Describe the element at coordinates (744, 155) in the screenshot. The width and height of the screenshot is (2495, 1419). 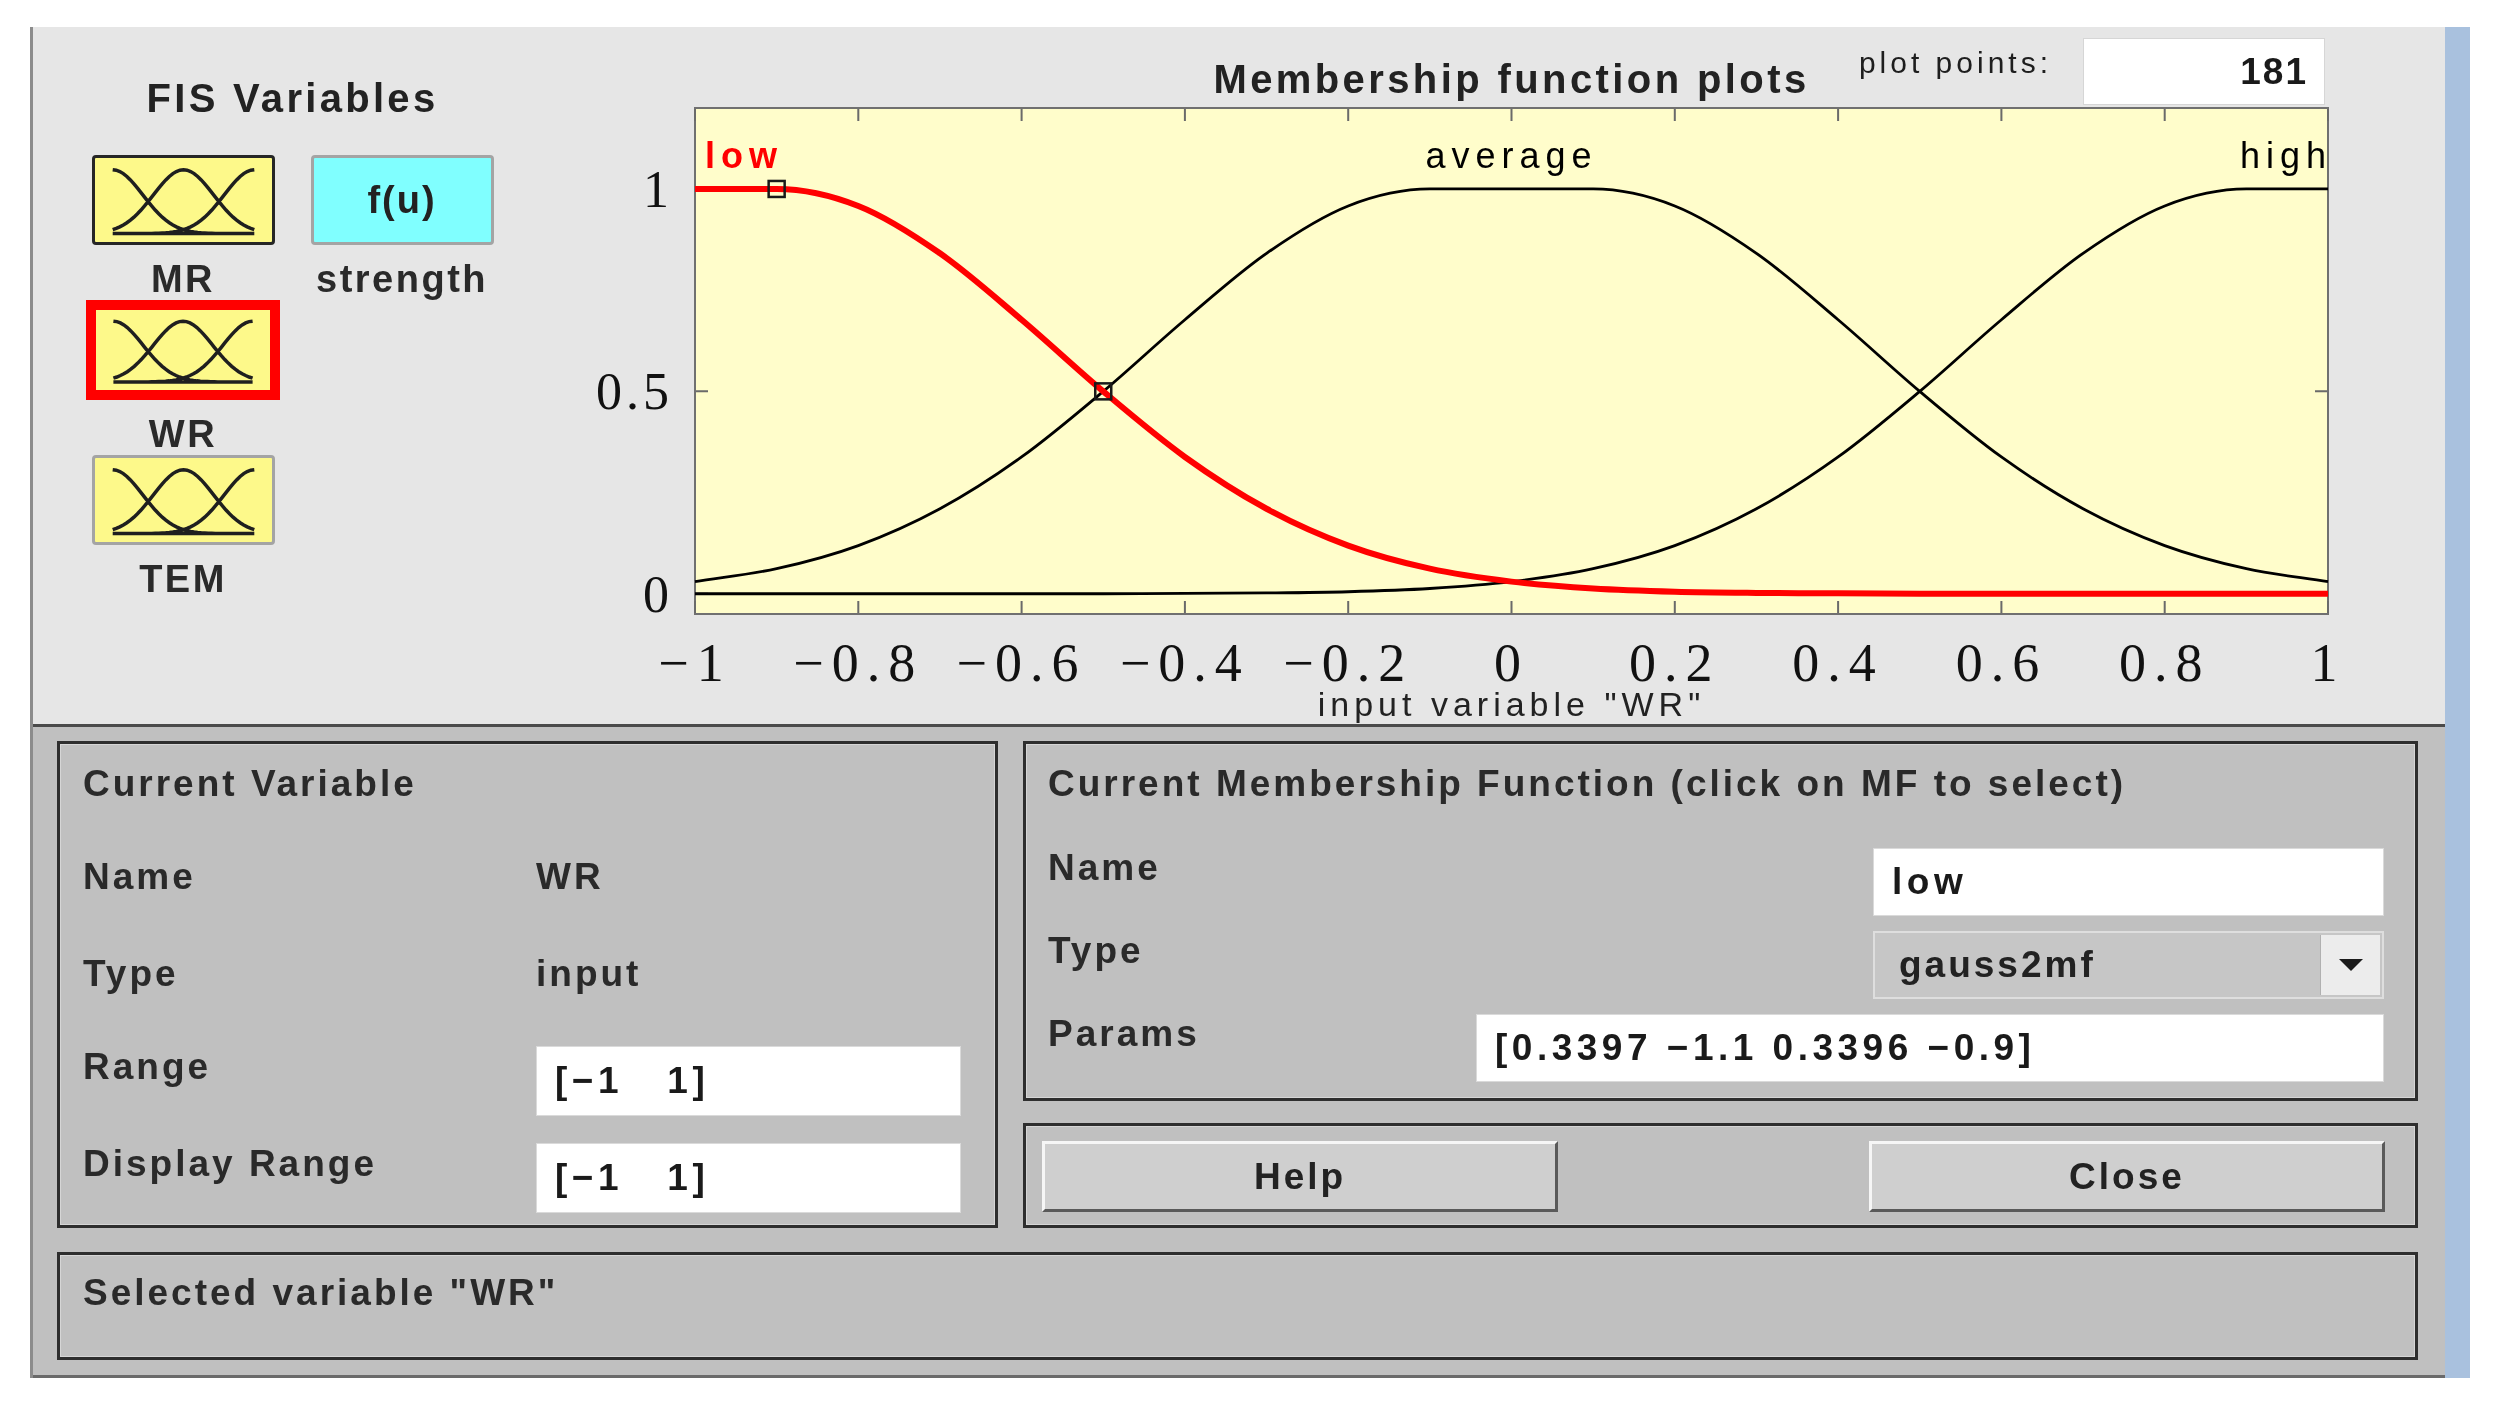
I see `curve-label: low` at that location.